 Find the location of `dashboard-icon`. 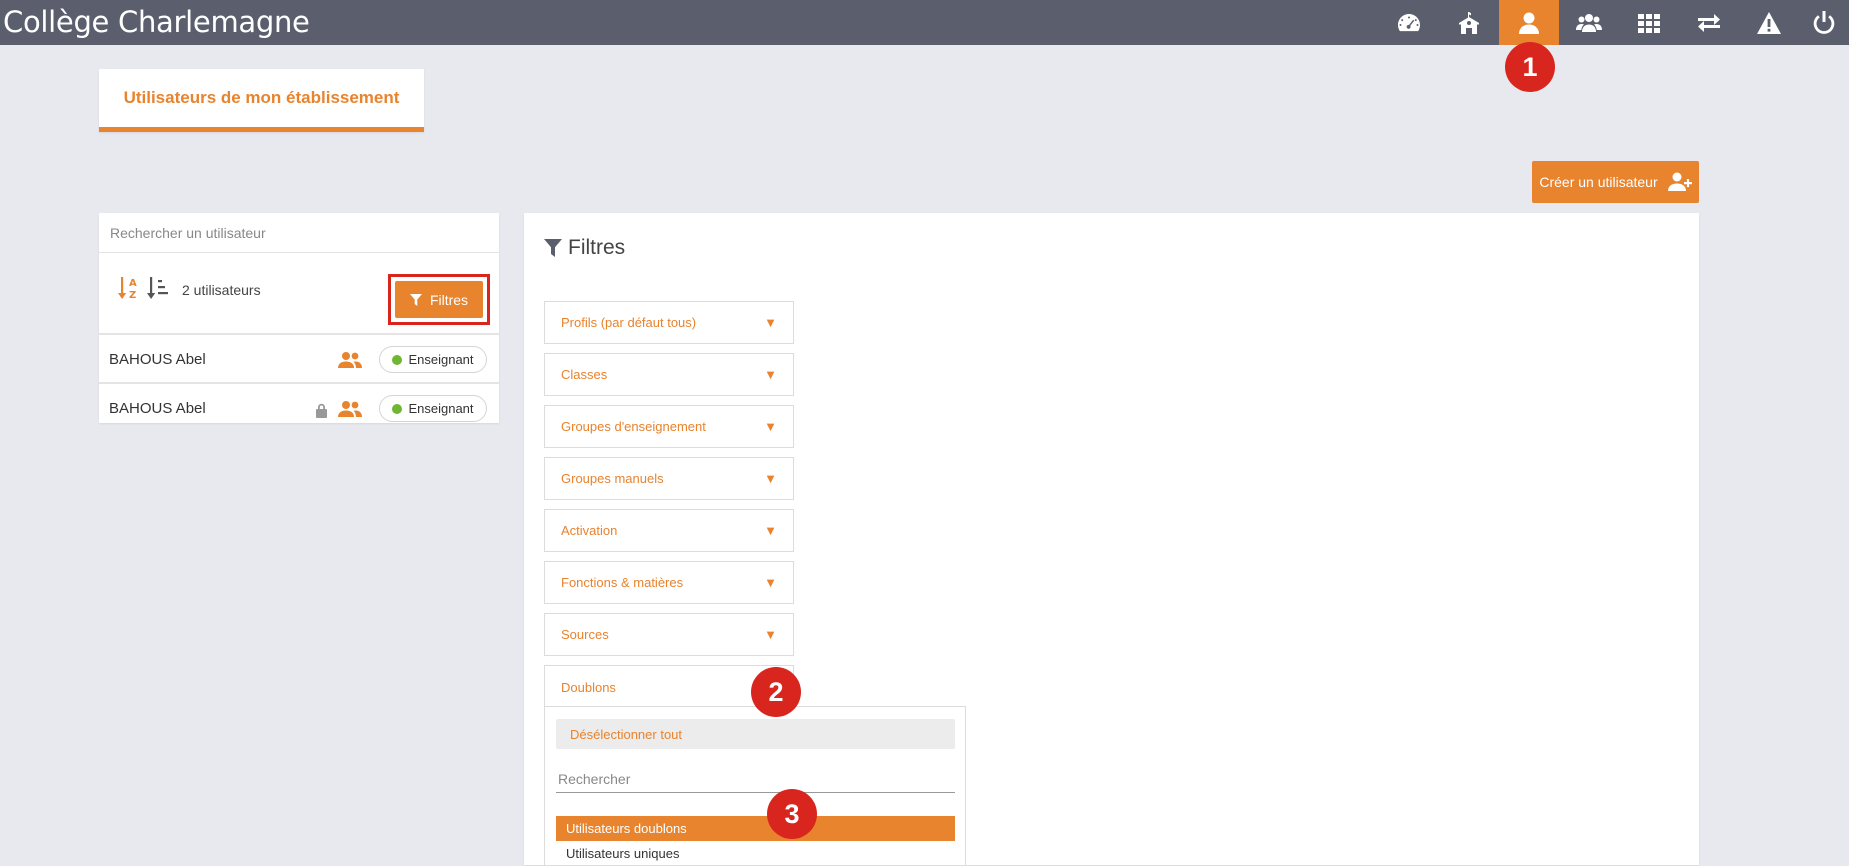

dashboard-icon is located at coordinates (1409, 22).